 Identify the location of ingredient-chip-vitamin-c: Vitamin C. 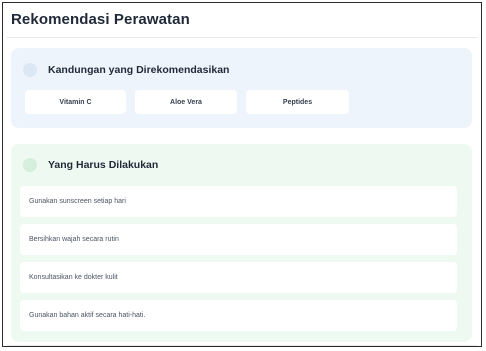
(75, 102).